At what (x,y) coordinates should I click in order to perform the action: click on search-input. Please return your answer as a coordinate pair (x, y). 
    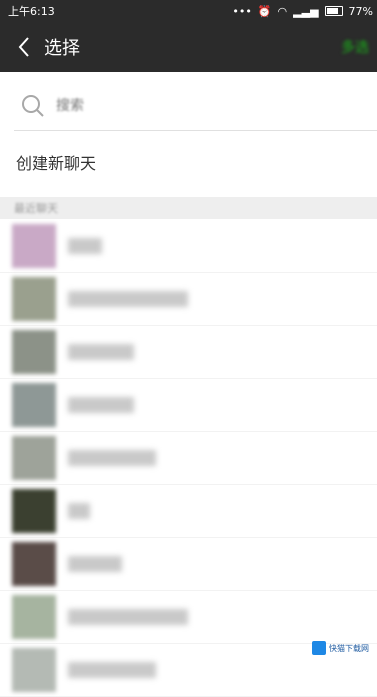
    Looking at the image, I should click on (196, 106).